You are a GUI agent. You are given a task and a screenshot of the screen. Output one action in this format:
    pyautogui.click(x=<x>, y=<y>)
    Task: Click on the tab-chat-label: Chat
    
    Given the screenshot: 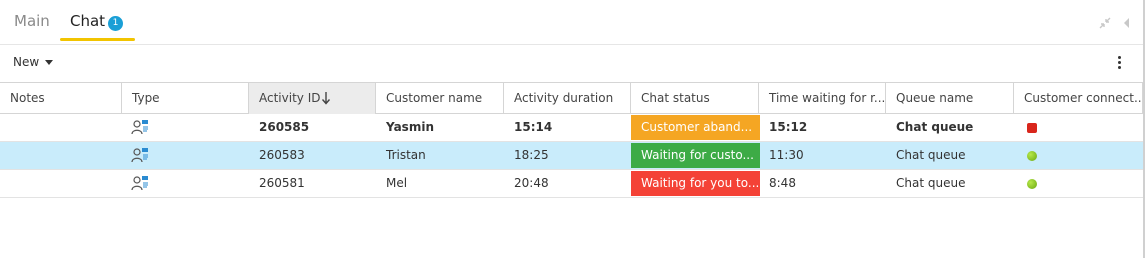 What is the action you would take?
    pyautogui.click(x=88, y=21)
    